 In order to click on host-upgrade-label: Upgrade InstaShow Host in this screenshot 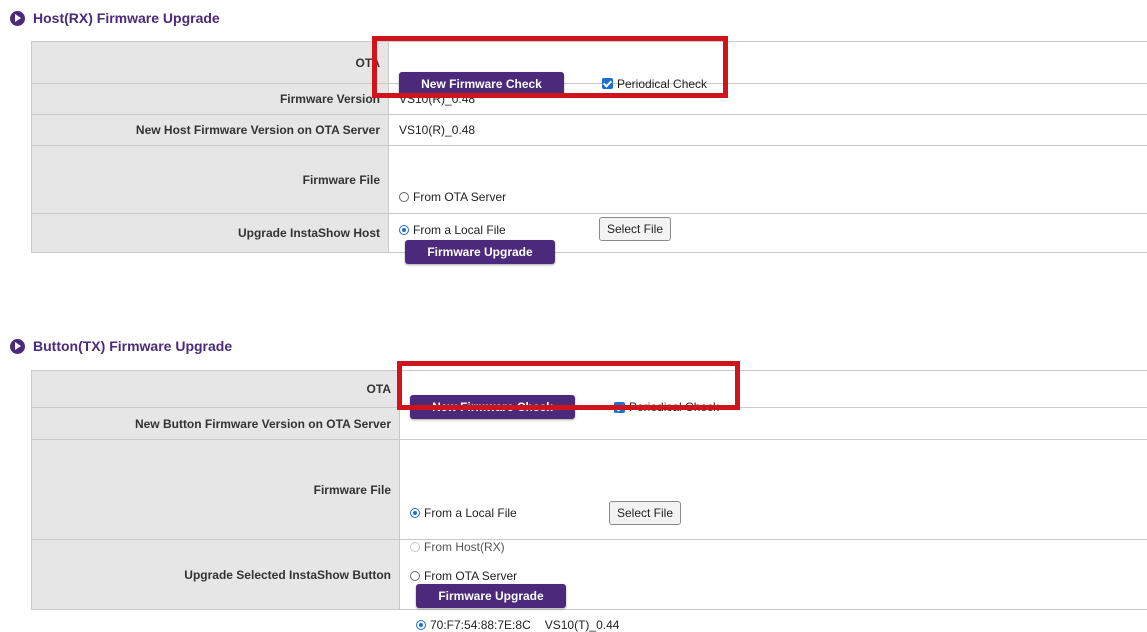, I will do `click(210, 233)`.